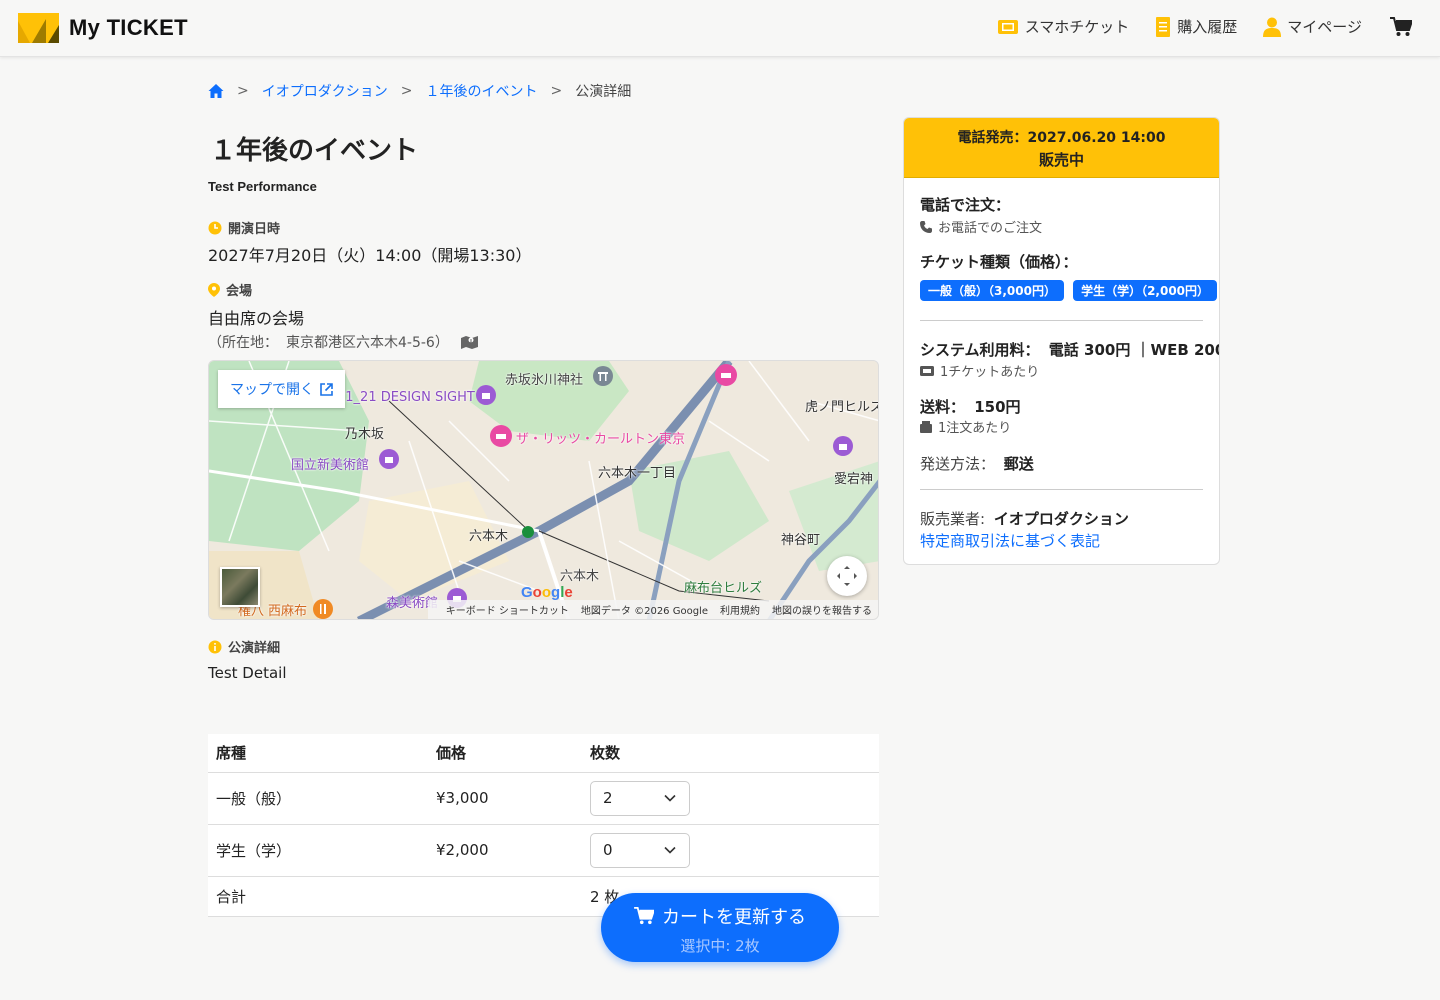  What do you see at coordinates (318, 753) in the screenshot?
I see `column-header: 席種` at bounding box center [318, 753].